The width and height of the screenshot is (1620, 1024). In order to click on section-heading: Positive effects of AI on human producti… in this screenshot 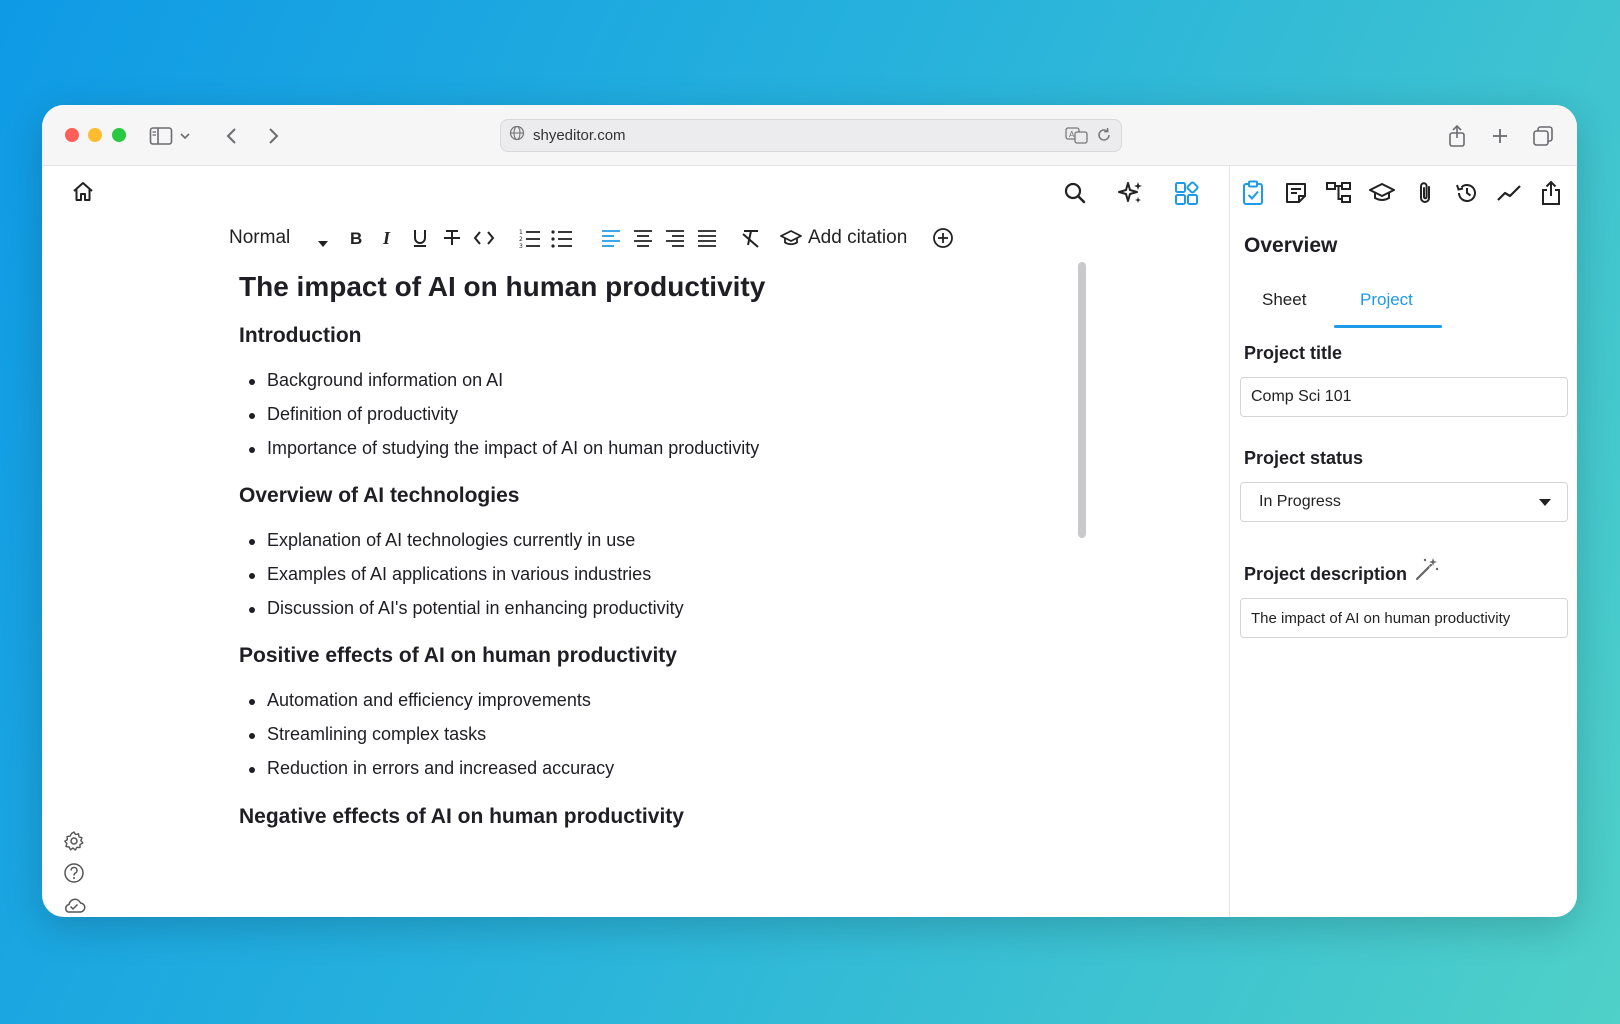, I will do `click(458, 655)`.